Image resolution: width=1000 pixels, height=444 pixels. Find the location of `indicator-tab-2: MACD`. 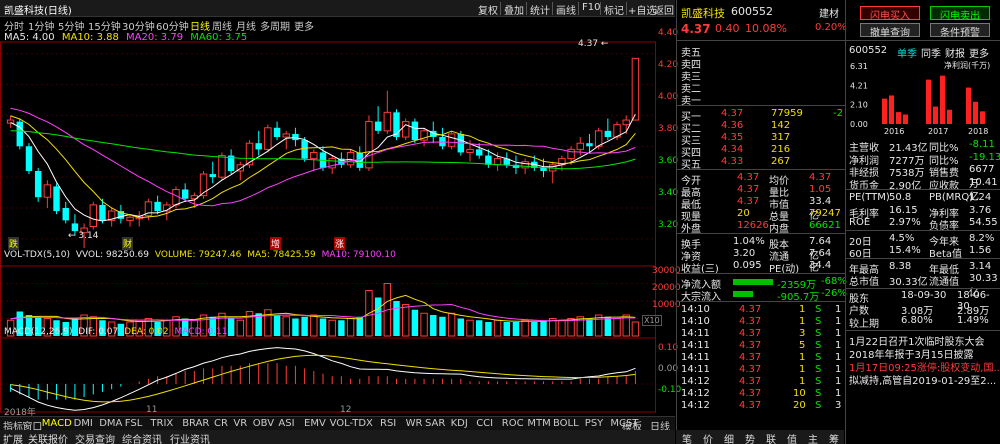

indicator-tab-2: MACD is located at coordinates (57, 423).